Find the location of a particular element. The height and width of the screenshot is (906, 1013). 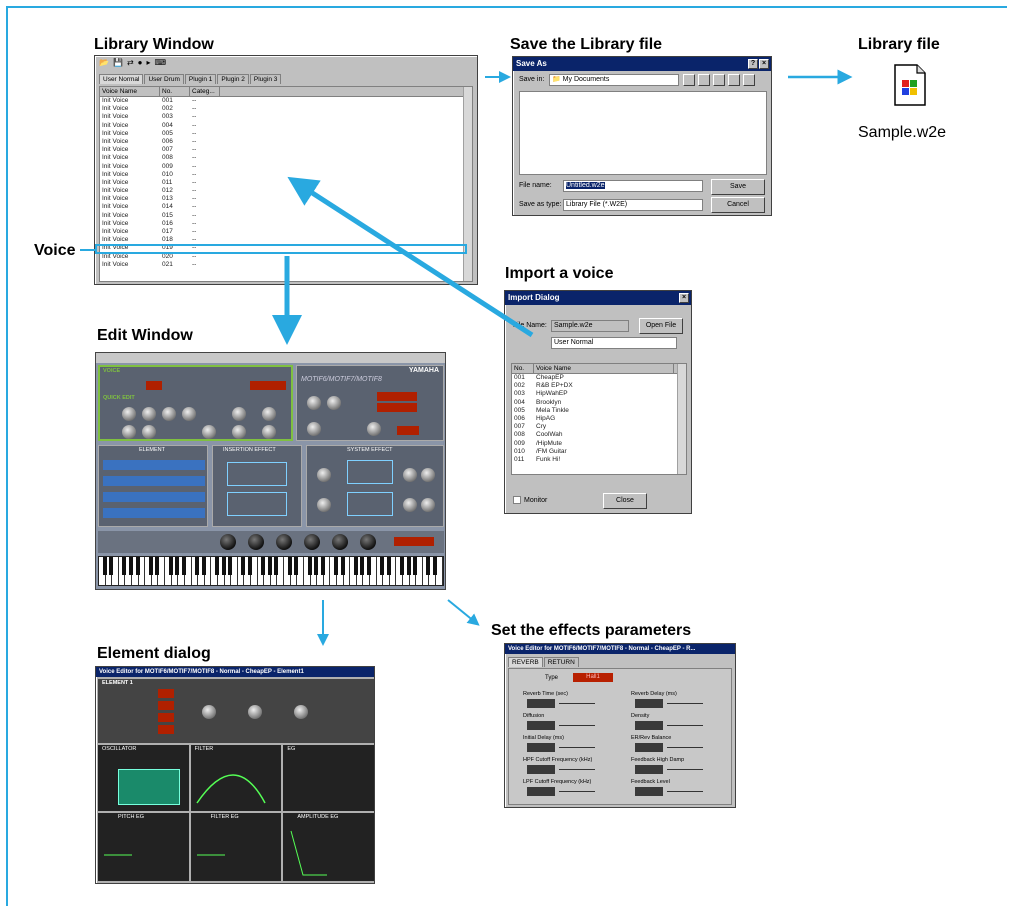

arrow-to-effects is located at coordinates (463, 612).